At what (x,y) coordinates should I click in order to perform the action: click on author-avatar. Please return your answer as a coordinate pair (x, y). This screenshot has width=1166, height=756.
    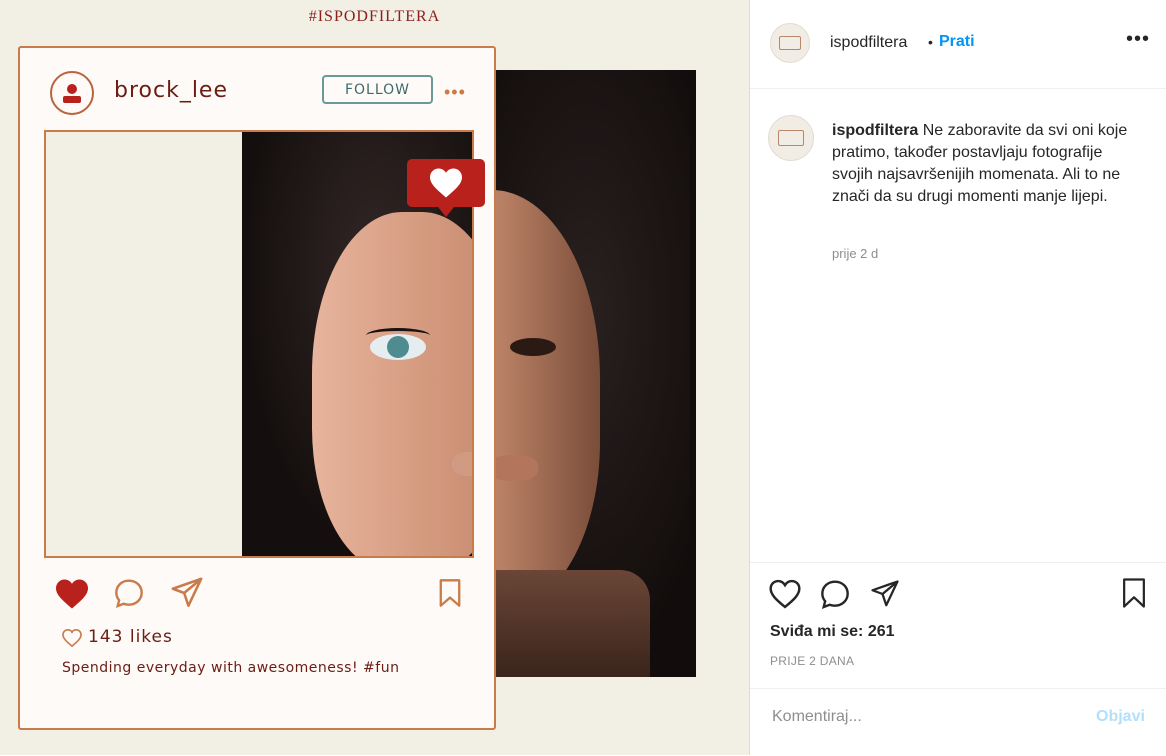
    Looking at the image, I should click on (790, 43).